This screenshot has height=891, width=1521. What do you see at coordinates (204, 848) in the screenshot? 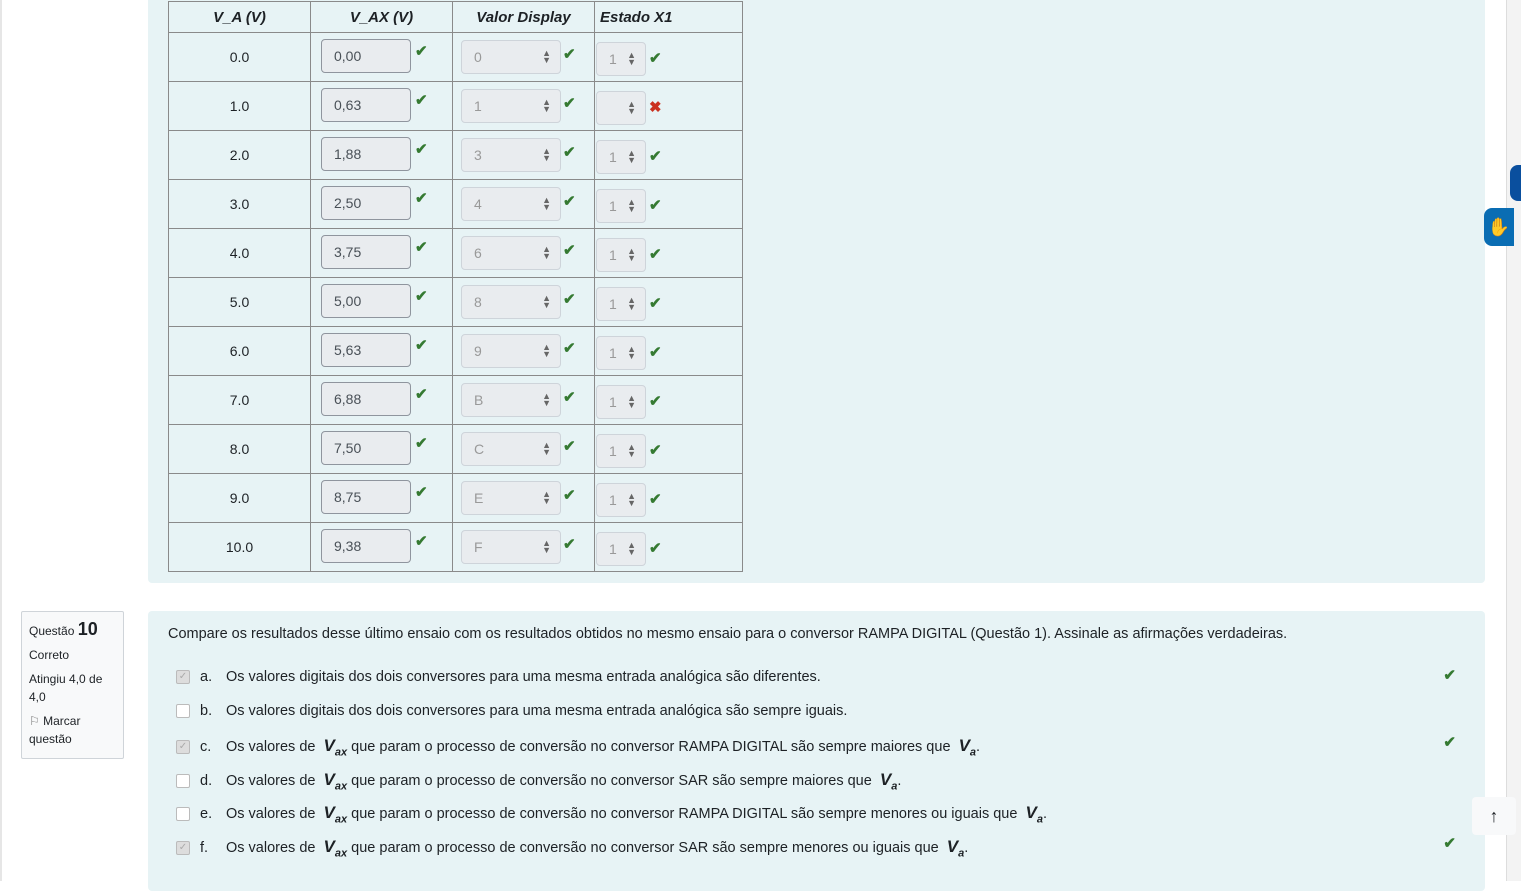
I see `option-letter: f.` at bounding box center [204, 848].